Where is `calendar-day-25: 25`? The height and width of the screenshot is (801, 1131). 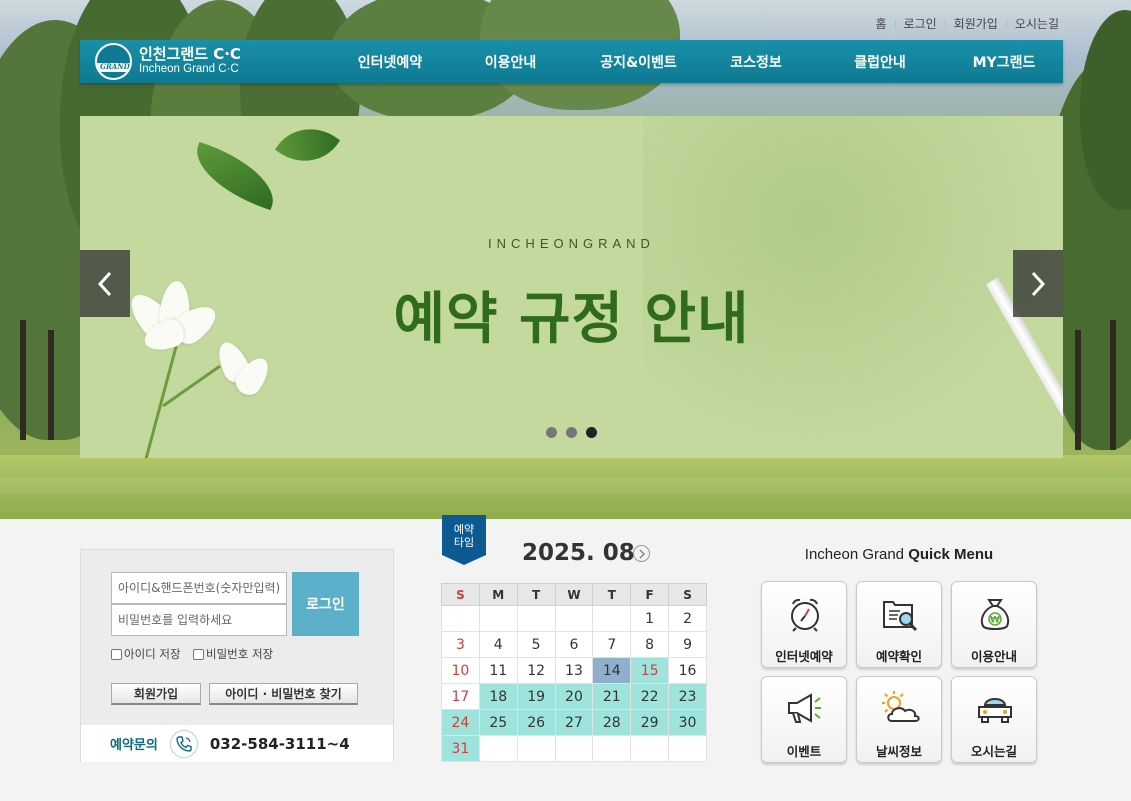
calendar-day-25: 25 is located at coordinates (498, 722).